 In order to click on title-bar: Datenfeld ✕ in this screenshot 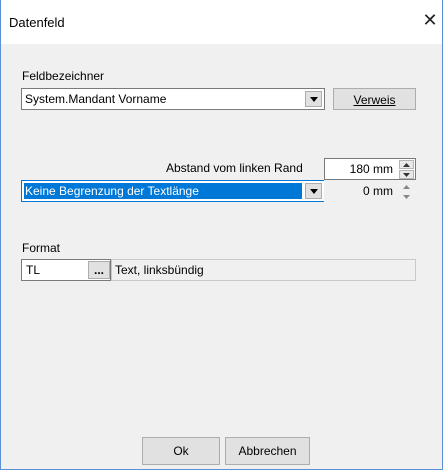, I will do `click(221, 22)`.